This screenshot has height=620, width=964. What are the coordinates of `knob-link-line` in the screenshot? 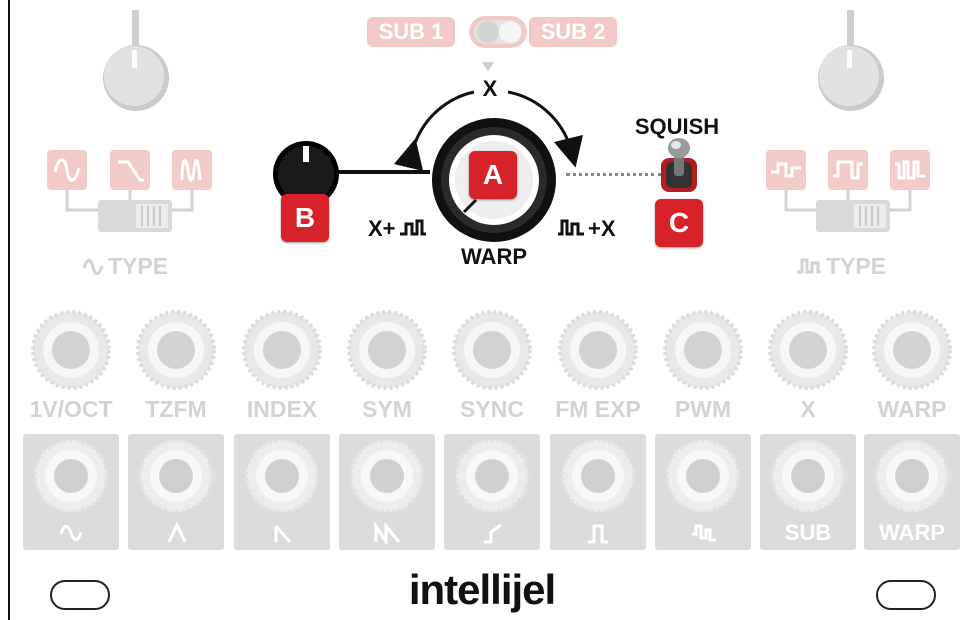 It's located at (380, 172).